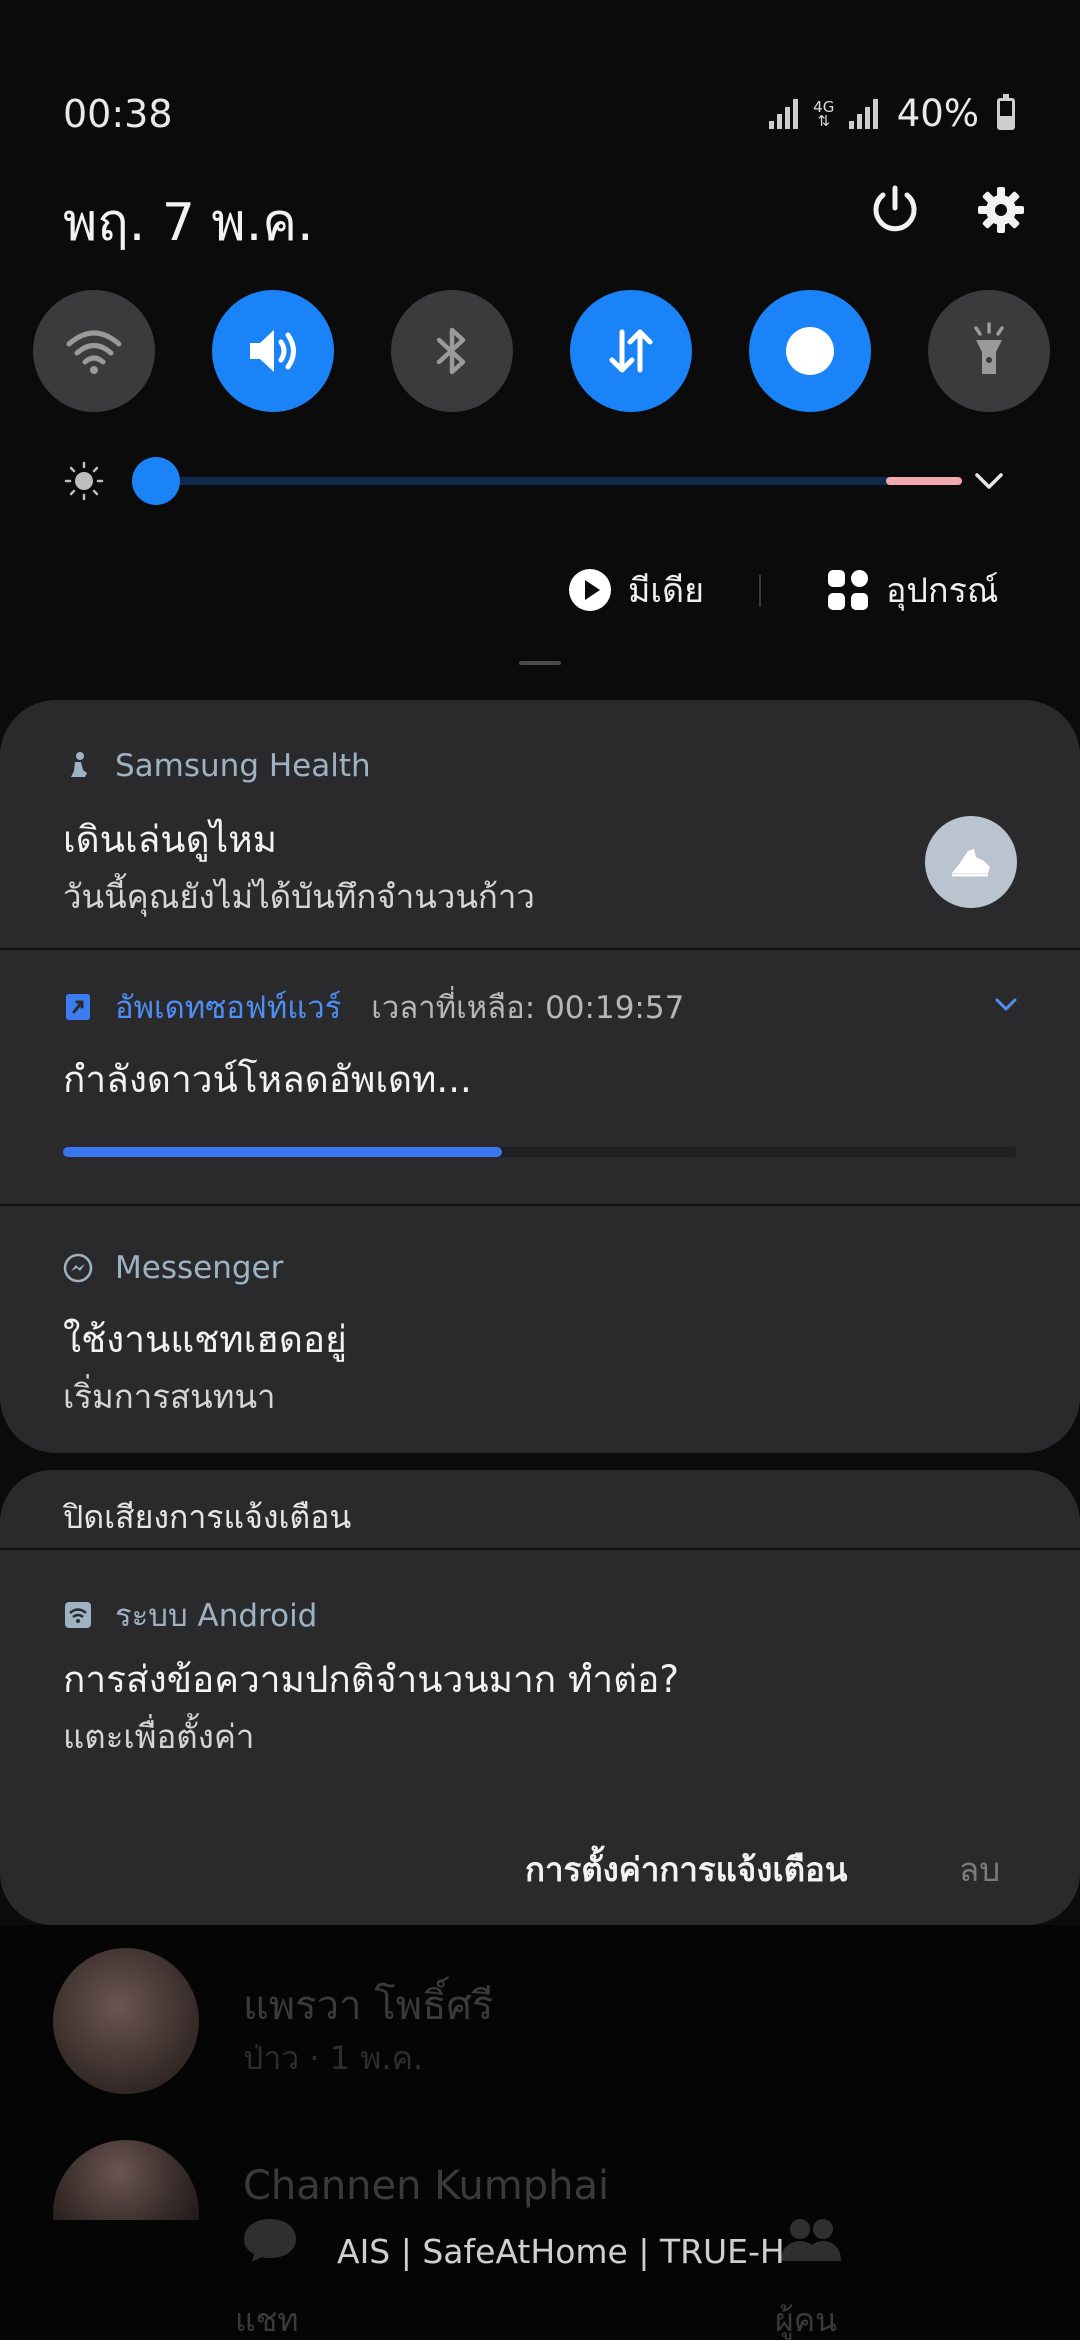 The height and width of the screenshot is (2340, 1080). Describe the element at coordinates (207, 1517) in the screenshot. I see `silent-header: ปิดเสียงการแจ้งเตือน` at that location.